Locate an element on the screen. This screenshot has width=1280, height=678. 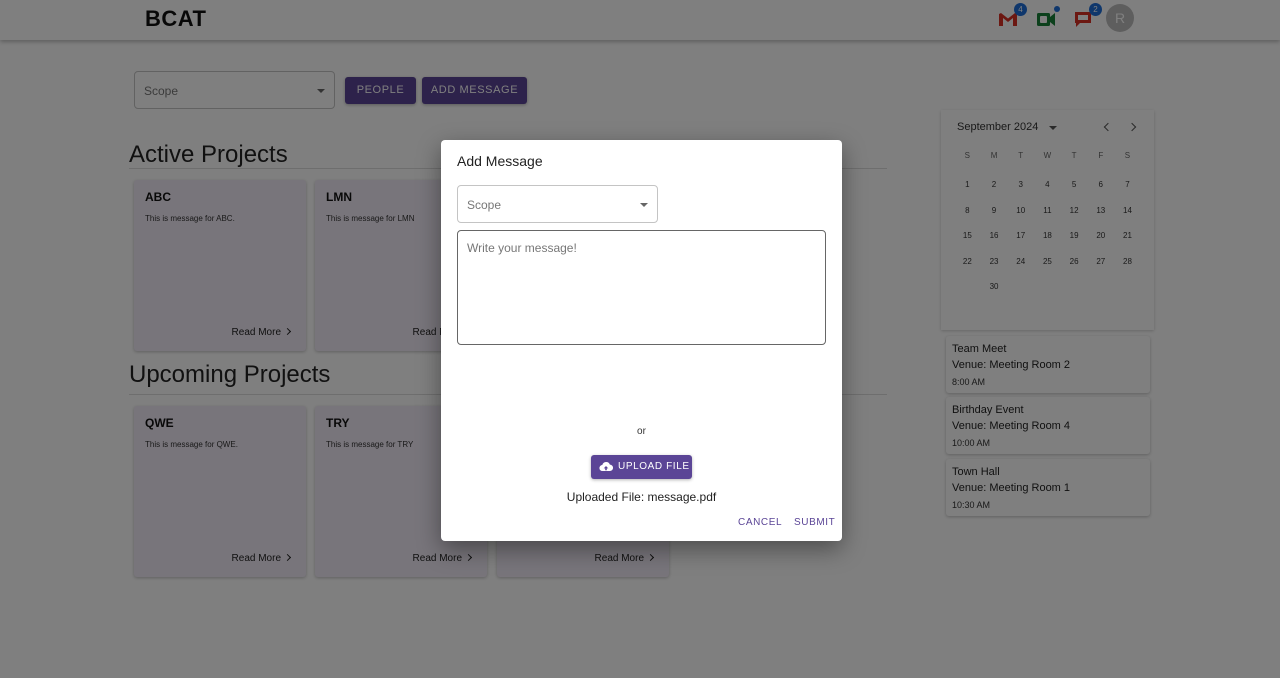
cloud-upload-icon is located at coordinates (606, 467).